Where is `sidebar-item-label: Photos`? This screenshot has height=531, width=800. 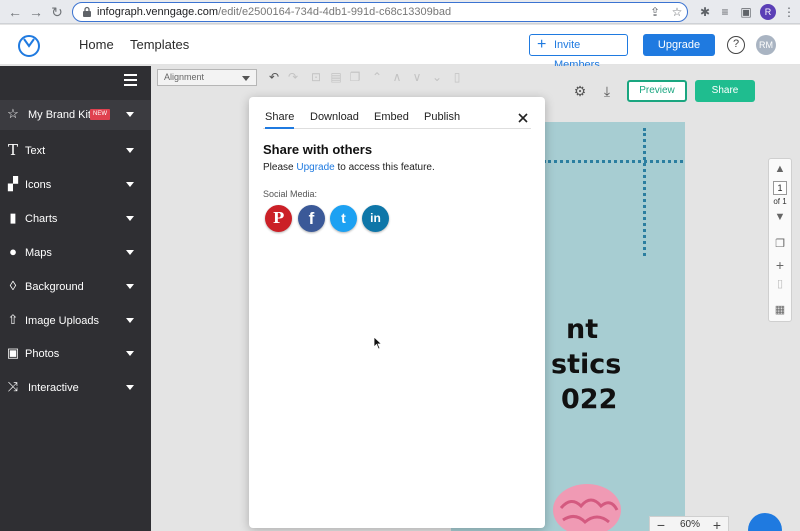
sidebar-item-label: Photos is located at coordinates (42, 354).